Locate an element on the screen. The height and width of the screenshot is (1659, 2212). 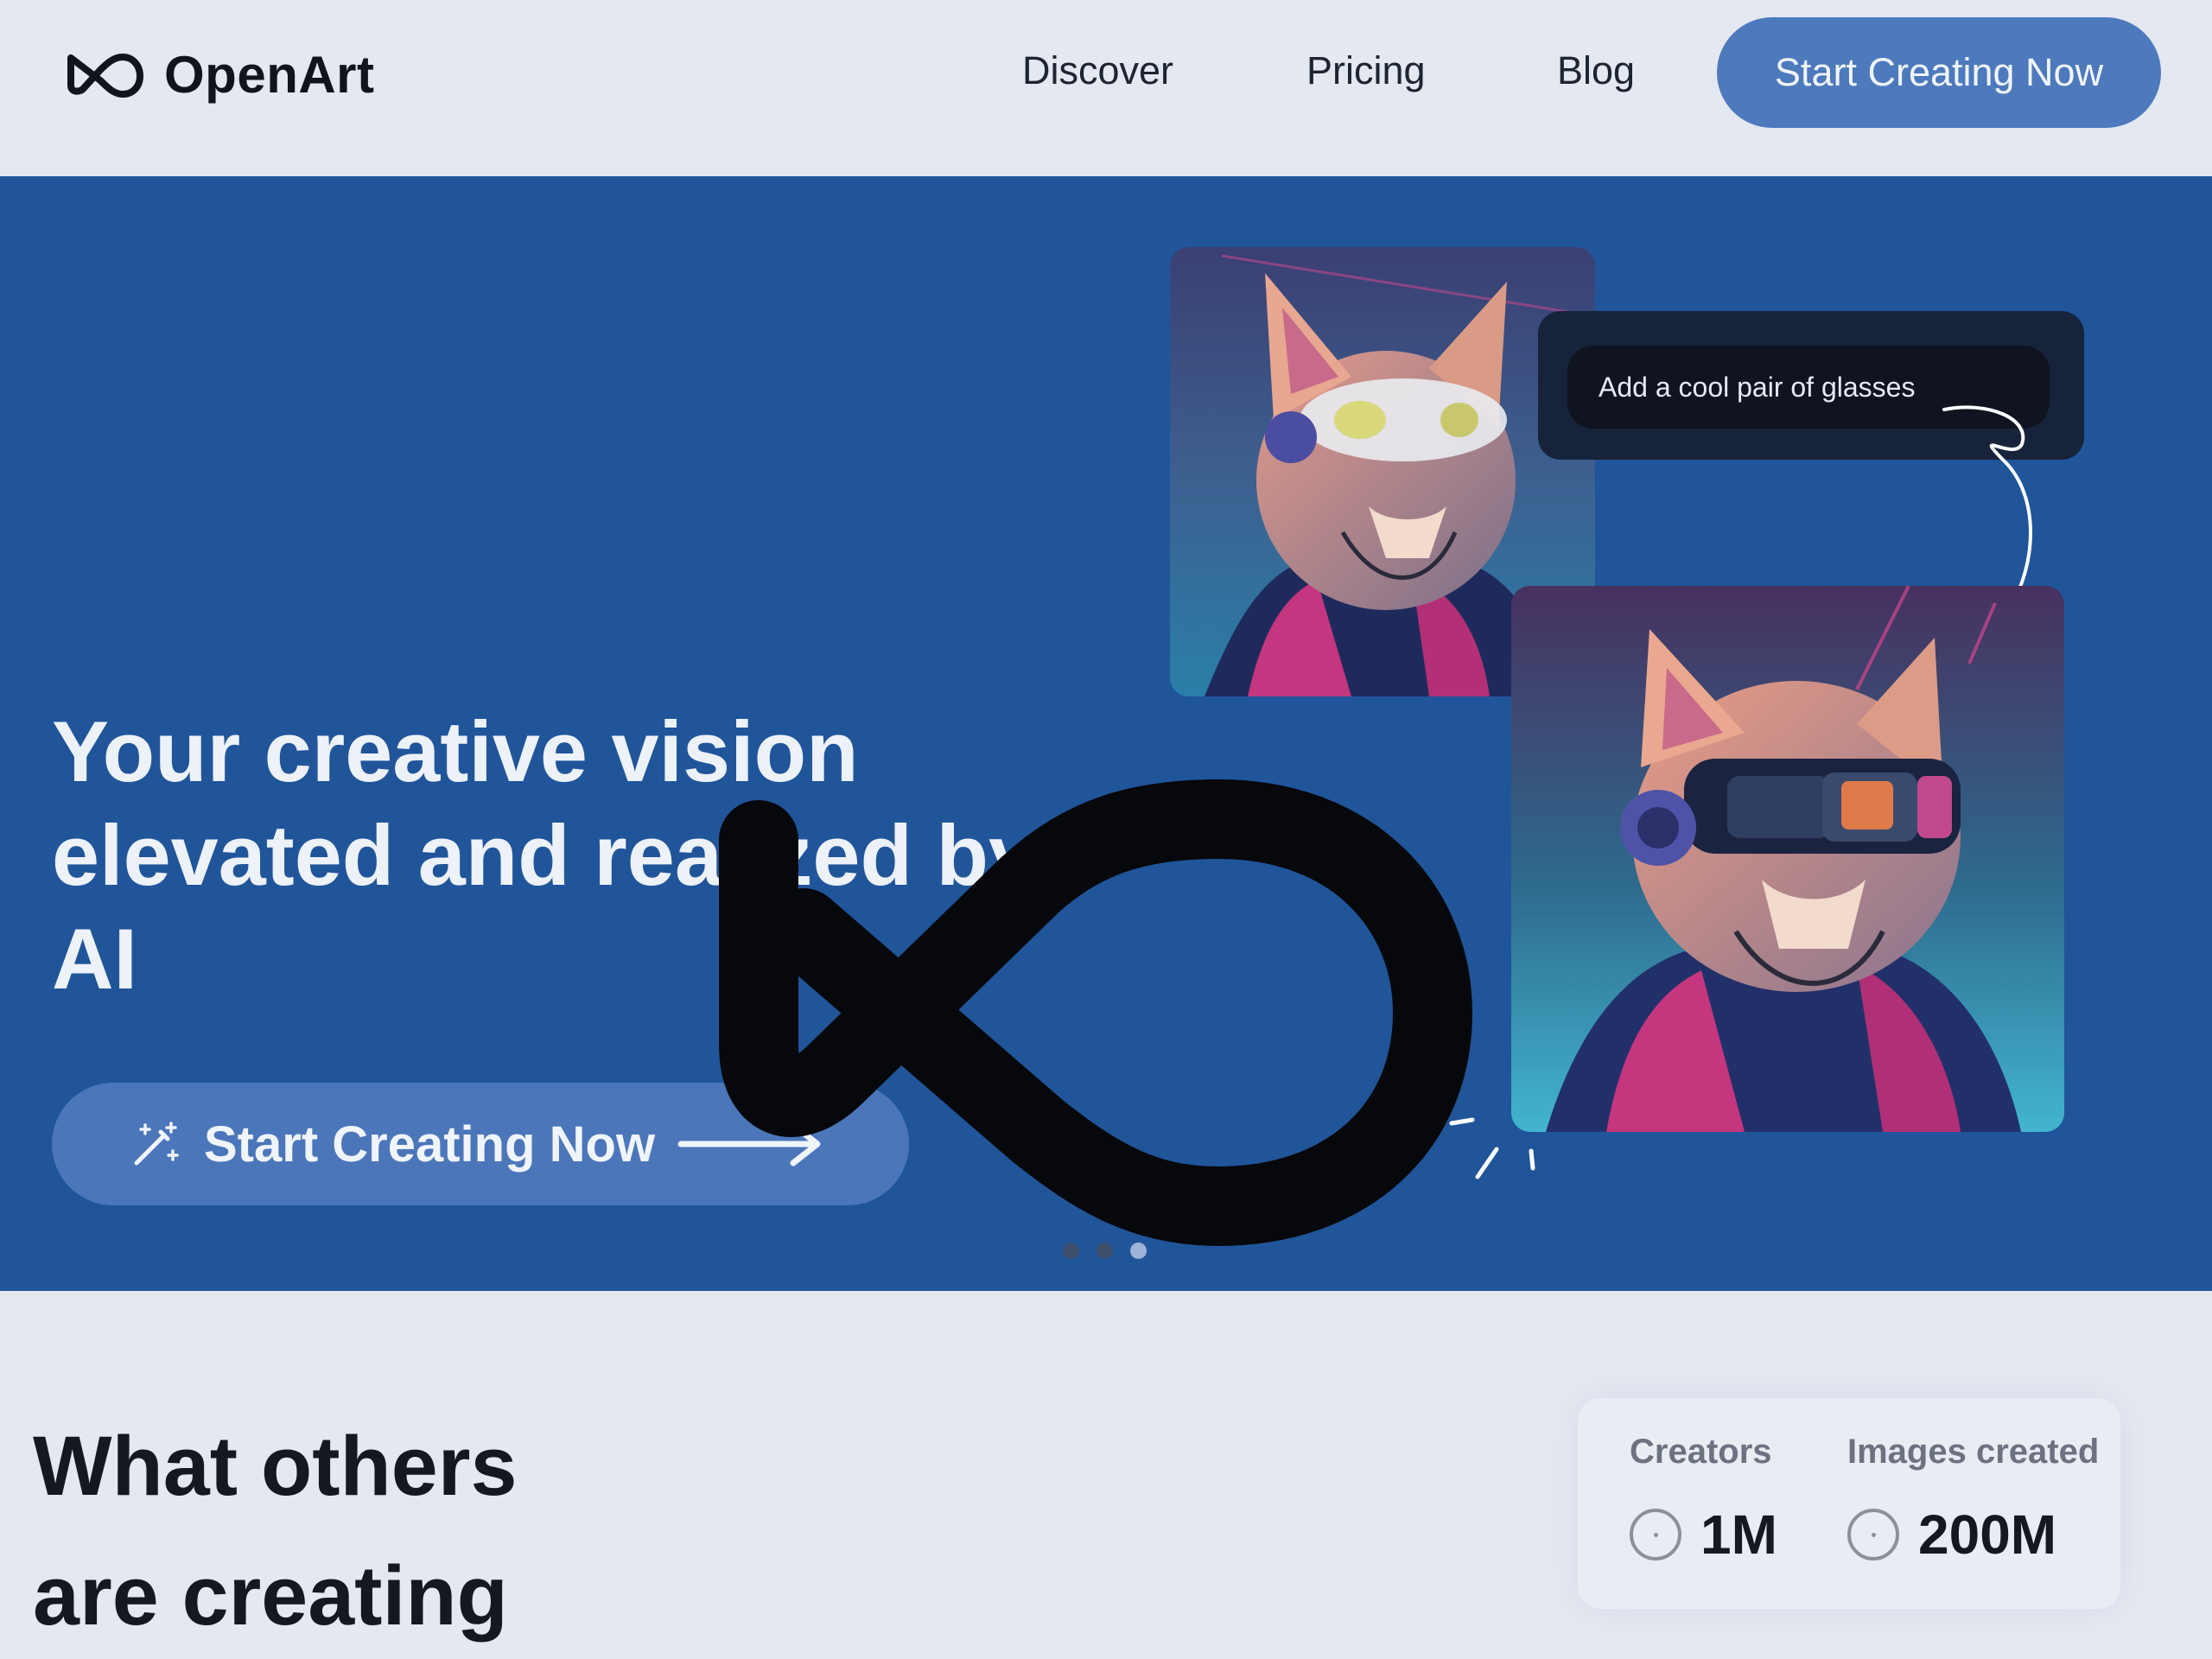
stat-label: Creators is located at coordinates (1701, 1452).